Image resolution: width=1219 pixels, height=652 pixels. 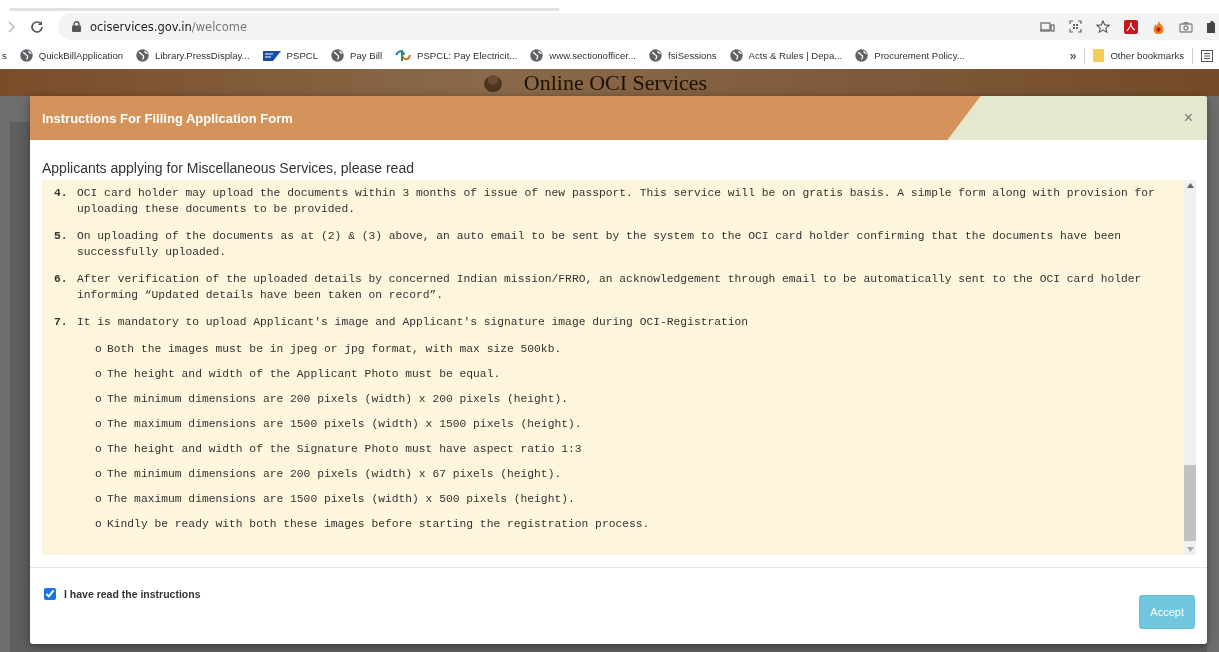 I want to click on scrollbar, so click(x=1190, y=367).